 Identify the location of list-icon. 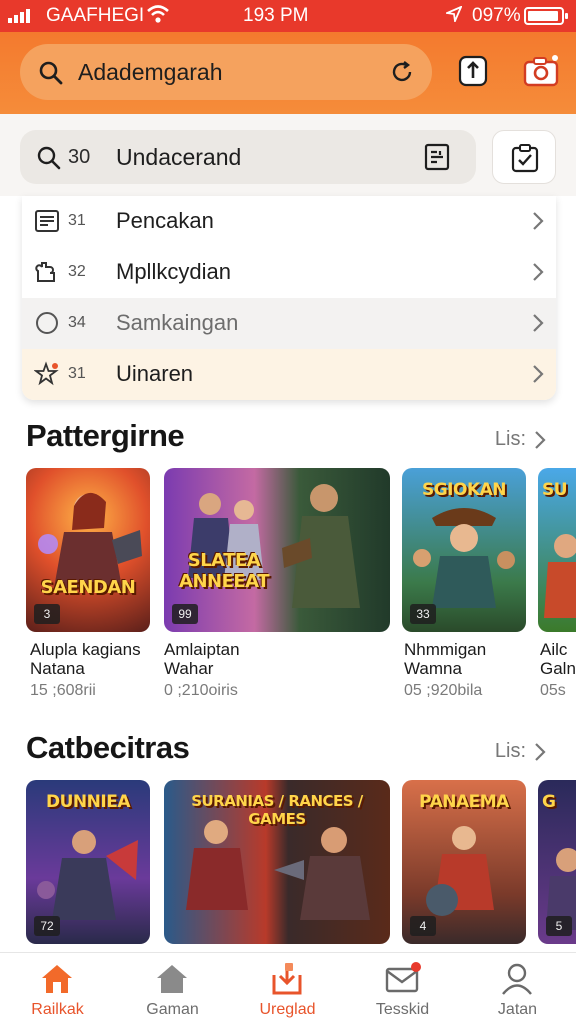
(47, 221).